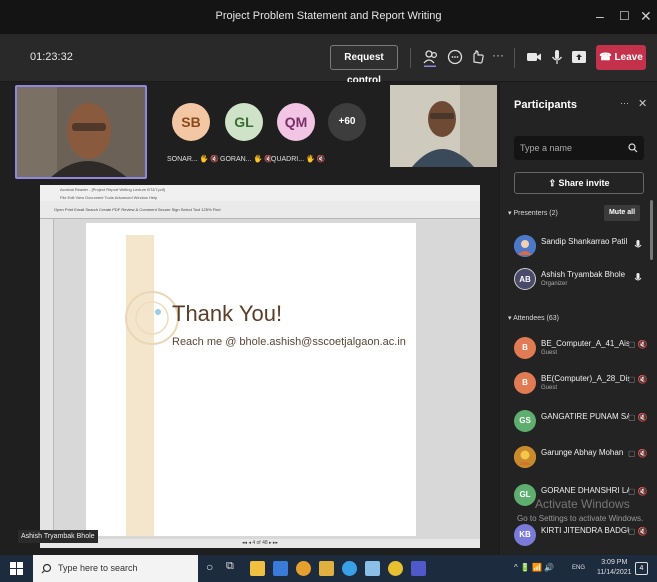 The height and width of the screenshot is (582, 657). What do you see at coordinates (614, 568) in the screenshot?
I see `taskbar-clock: 3:09 PM 11/14/2021` at bounding box center [614, 568].